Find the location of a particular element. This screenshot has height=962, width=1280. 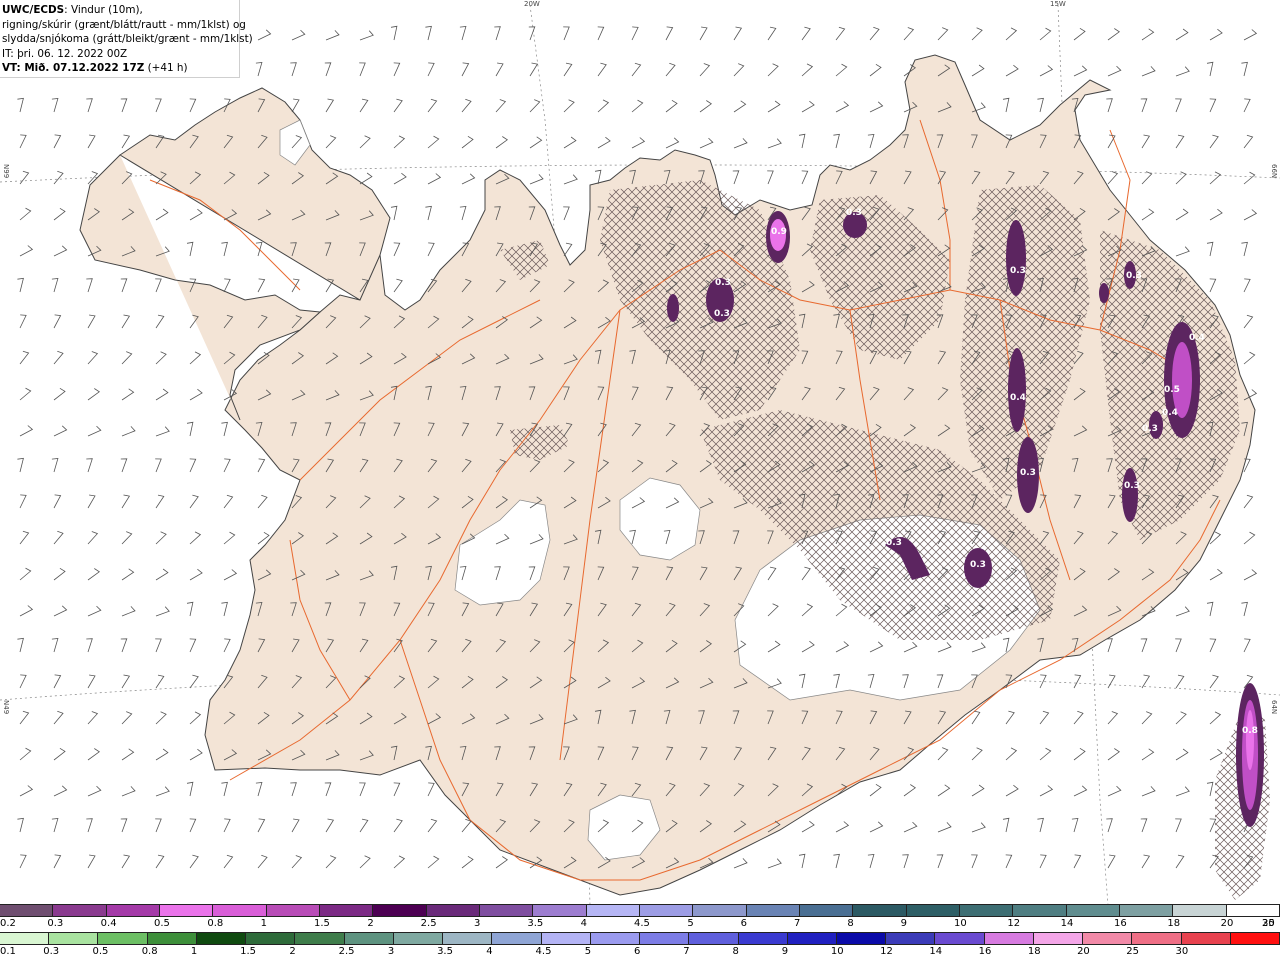

legend-tick-label: 1 is located at coordinates (264, 923).